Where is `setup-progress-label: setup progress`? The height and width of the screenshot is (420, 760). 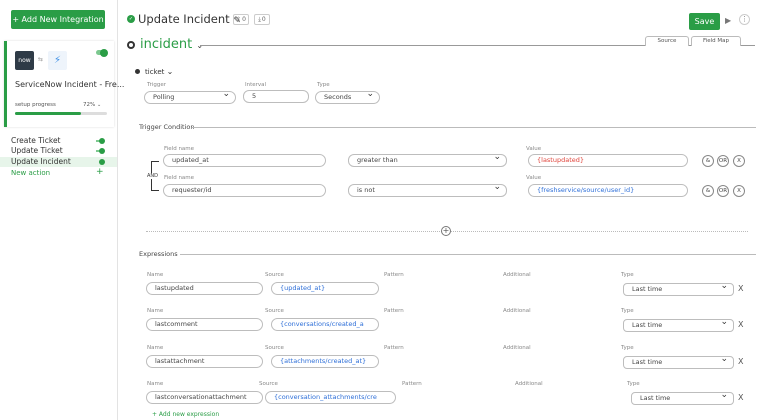 setup-progress-label: setup progress is located at coordinates (35, 105).